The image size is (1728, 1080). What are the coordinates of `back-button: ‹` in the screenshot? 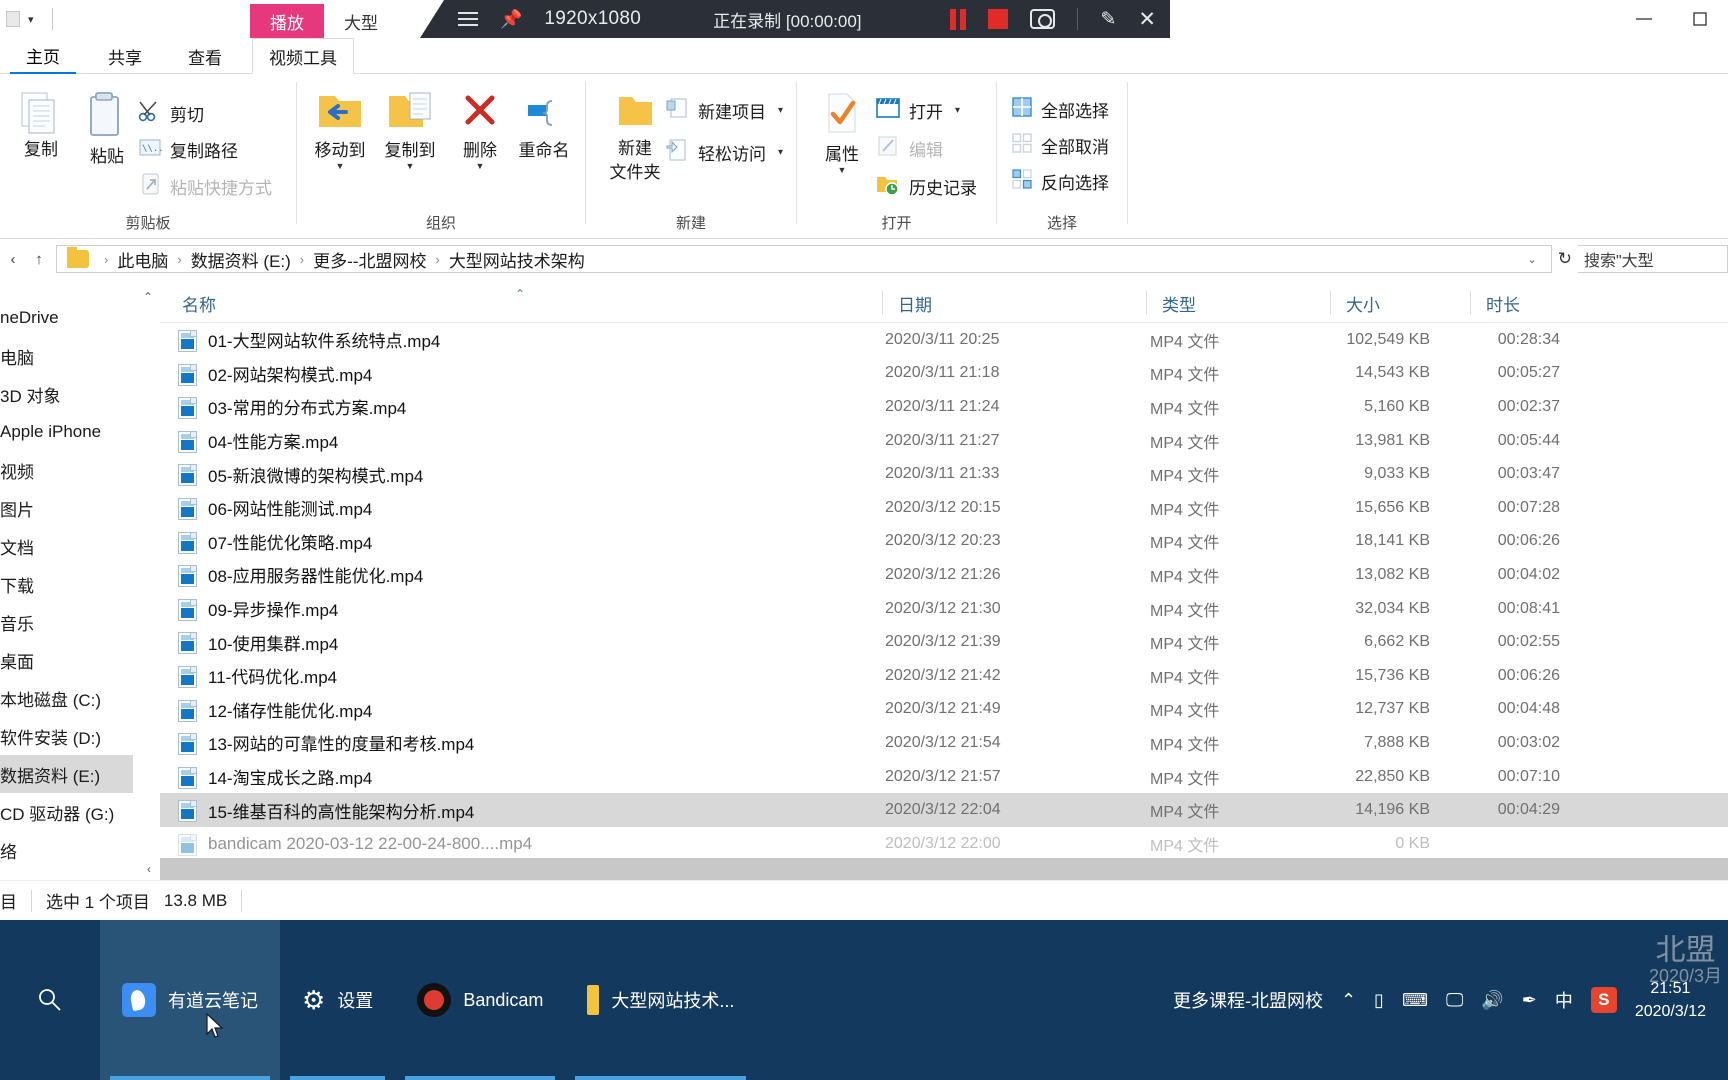 It's located at (13, 259).